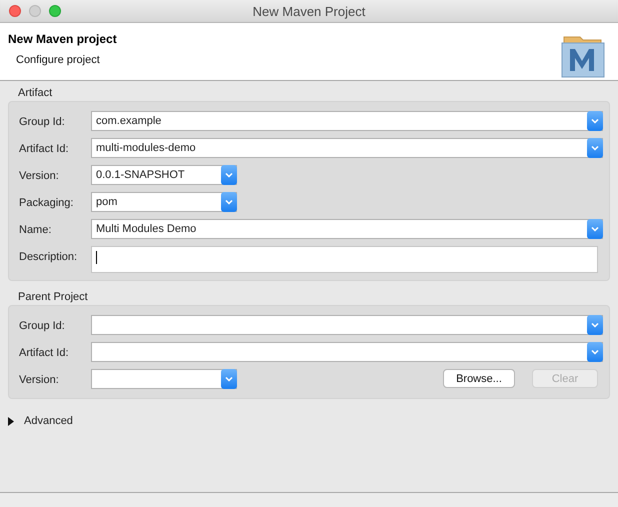 Image resolution: width=618 pixels, height=507 pixels. What do you see at coordinates (347, 148) in the screenshot?
I see `combo-box: multi-modules-demo` at bounding box center [347, 148].